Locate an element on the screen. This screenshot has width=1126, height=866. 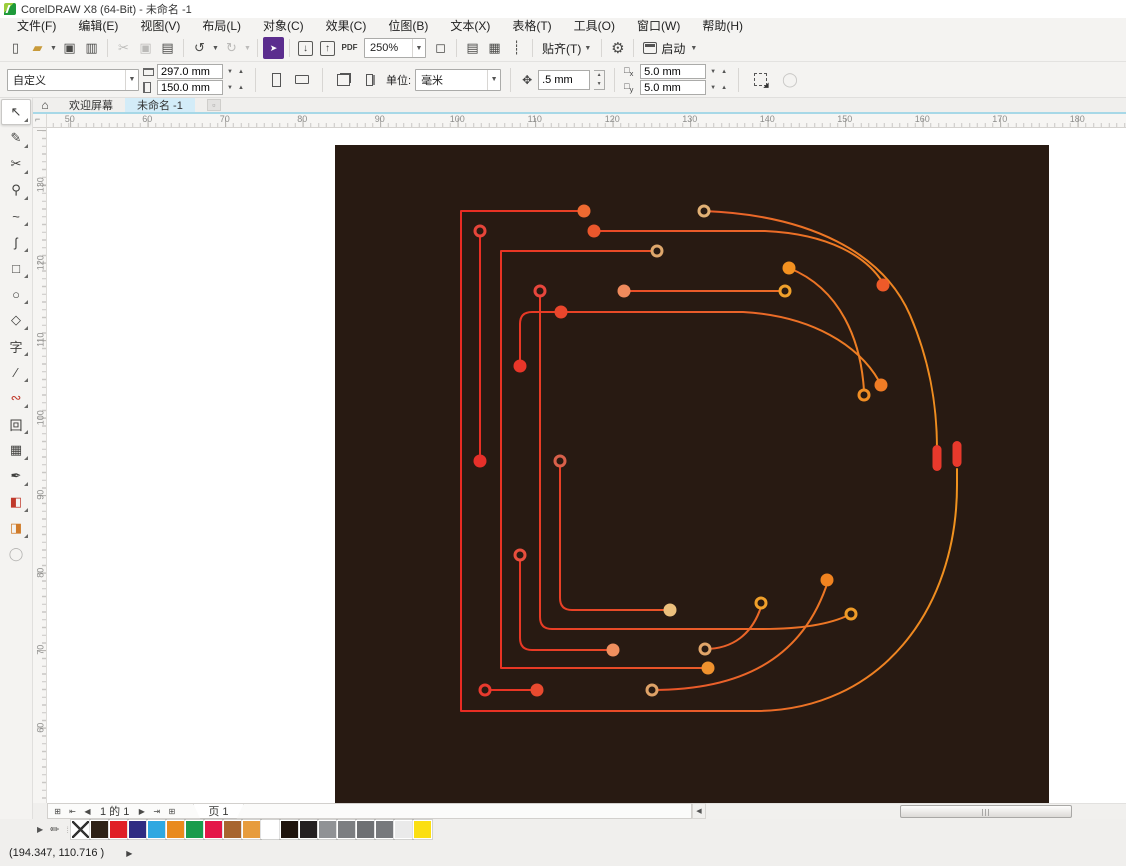
tool-freehand: ~ is located at coordinates (16, 216).